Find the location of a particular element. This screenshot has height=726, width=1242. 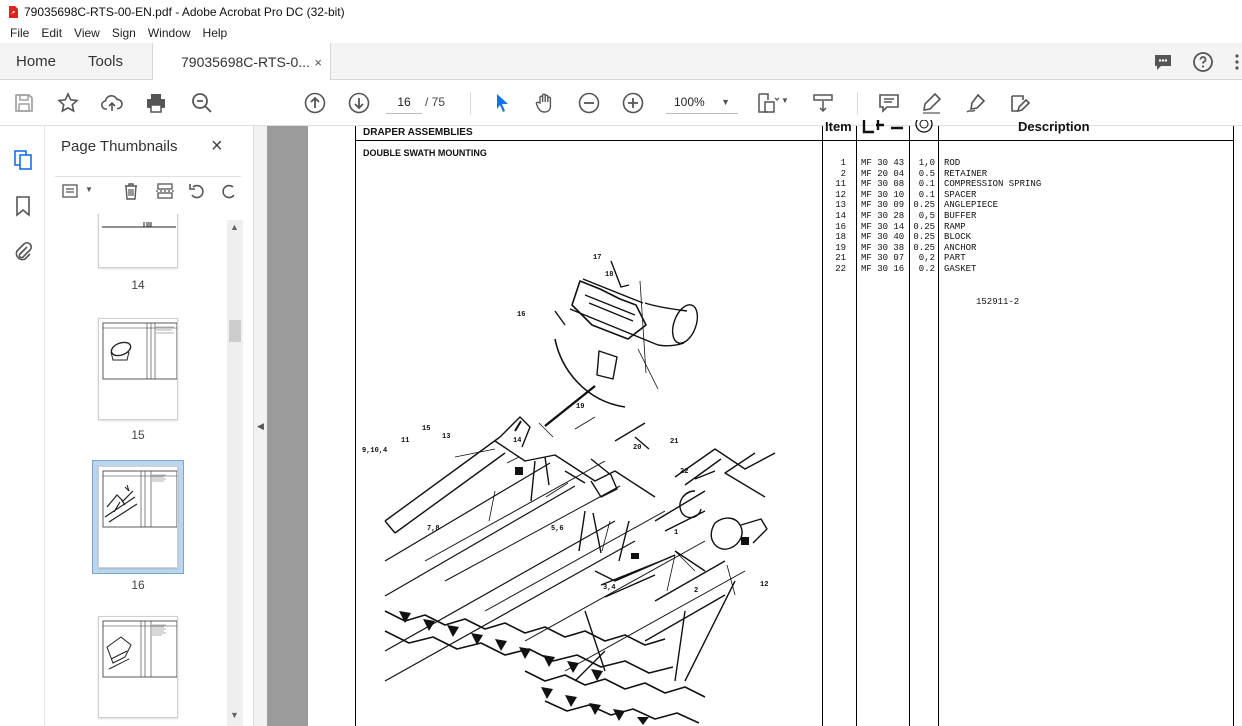

extract-page-icon is located at coordinates (165, 191).